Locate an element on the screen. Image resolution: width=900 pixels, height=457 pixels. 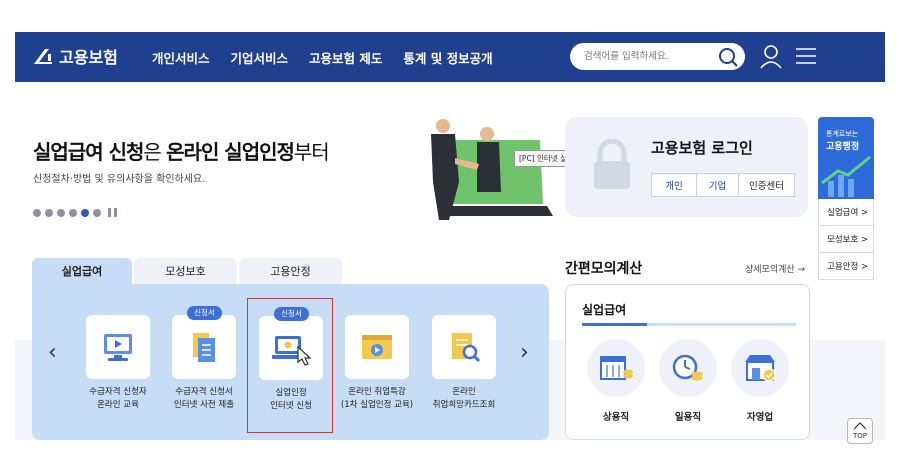
search-input is located at coordinates (649, 56).